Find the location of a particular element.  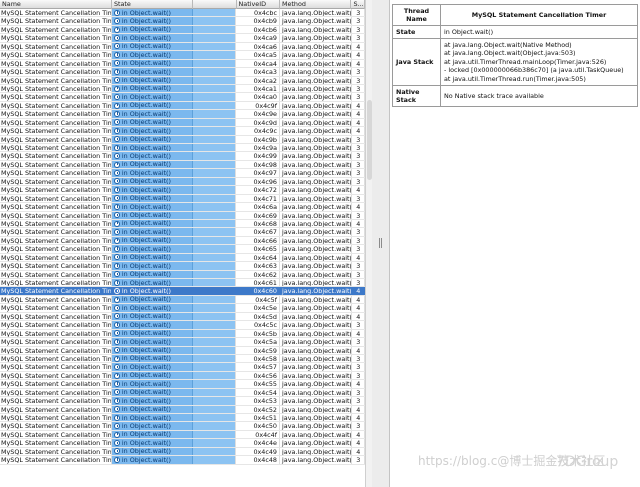

column-header-method: Method is located at coordinates (316, 4).